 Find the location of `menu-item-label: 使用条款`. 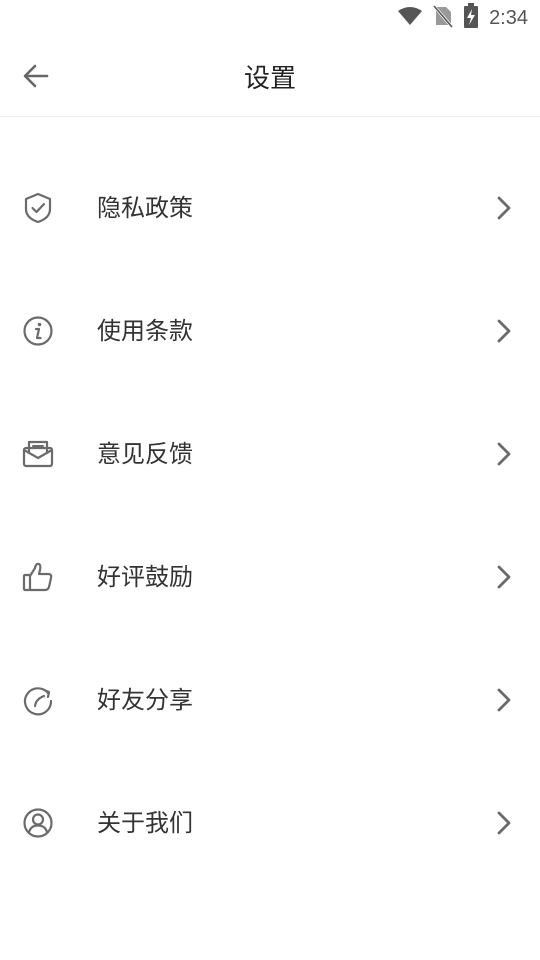

menu-item-label: 使用条款 is located at coordinates (145, 331).